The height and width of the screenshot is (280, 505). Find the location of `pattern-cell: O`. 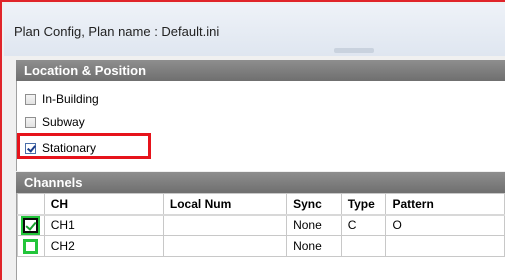

pattern-cell: O is located at coordinates (445, 225).